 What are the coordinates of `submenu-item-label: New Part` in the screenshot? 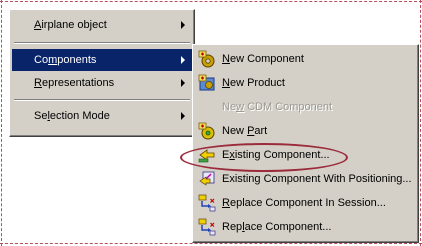 It's located at (245, 131).